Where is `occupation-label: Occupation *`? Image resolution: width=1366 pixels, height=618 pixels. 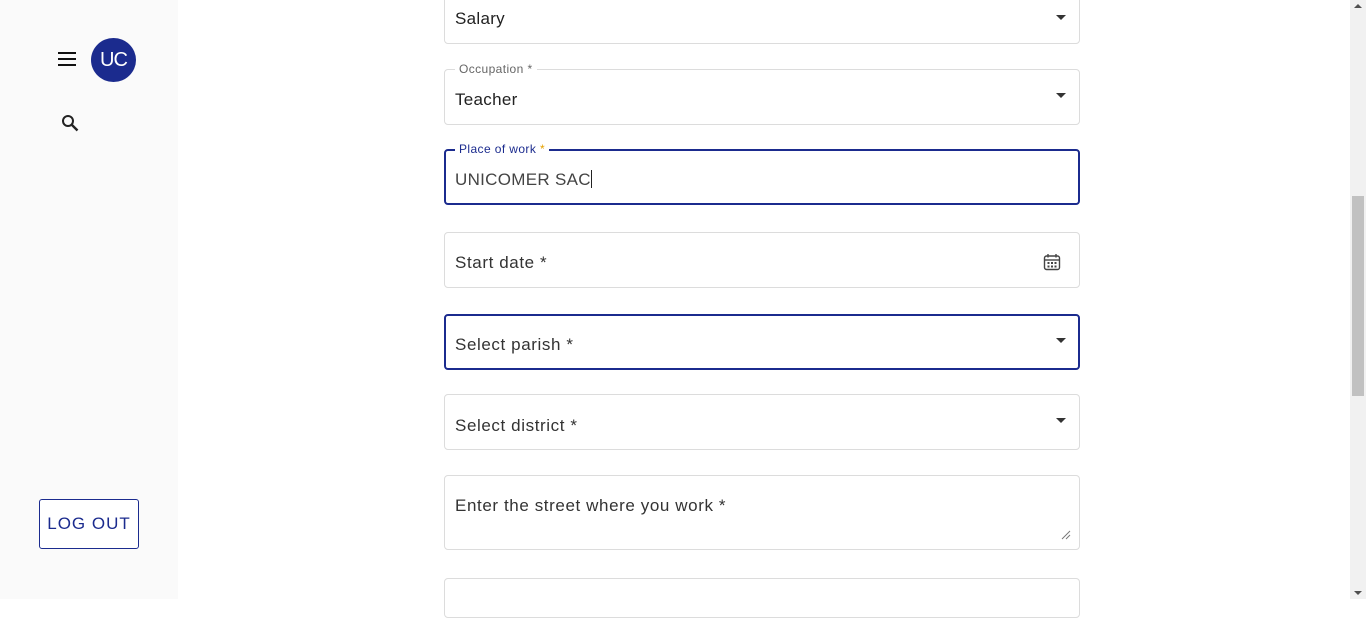 occupation-label: Occupation * is located at coordinates (496, 69).